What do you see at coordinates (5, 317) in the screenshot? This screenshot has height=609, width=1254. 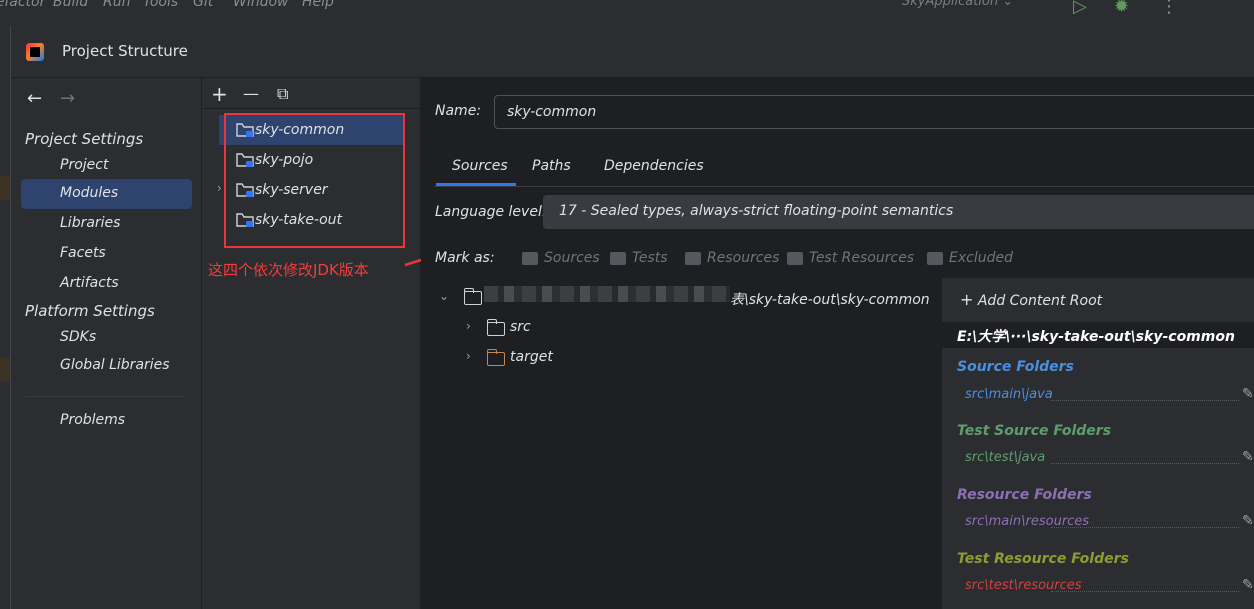 I see `ide-background-strip` at bounding box center [5, 317].